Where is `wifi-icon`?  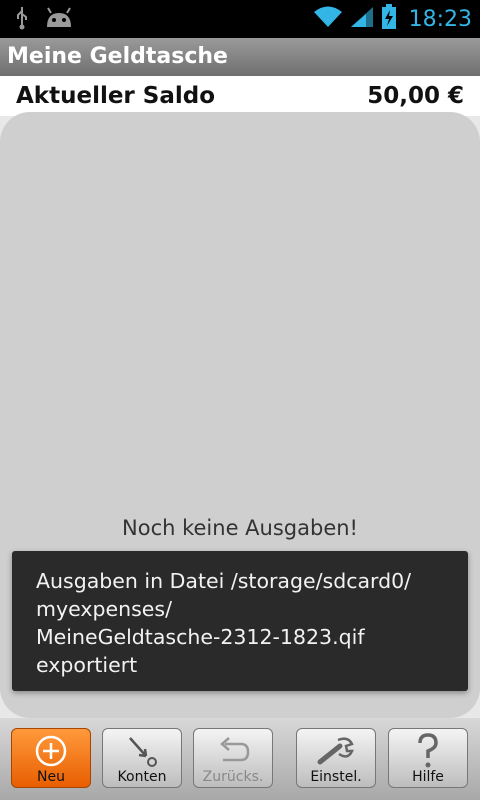
wifi-icon is located at coordinates (328, 19).